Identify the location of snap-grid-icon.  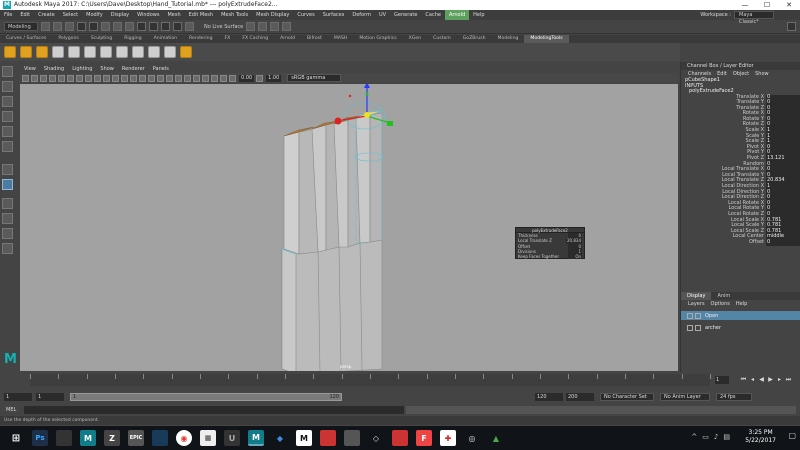
(141, 26).